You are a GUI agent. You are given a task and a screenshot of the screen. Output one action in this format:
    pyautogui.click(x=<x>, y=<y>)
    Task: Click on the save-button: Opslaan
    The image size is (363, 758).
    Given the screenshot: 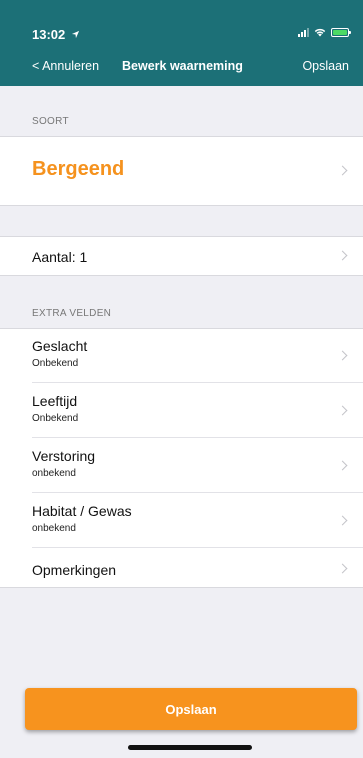 What is the action you would take?
    pyautogui.click(x=191, y=709)
    